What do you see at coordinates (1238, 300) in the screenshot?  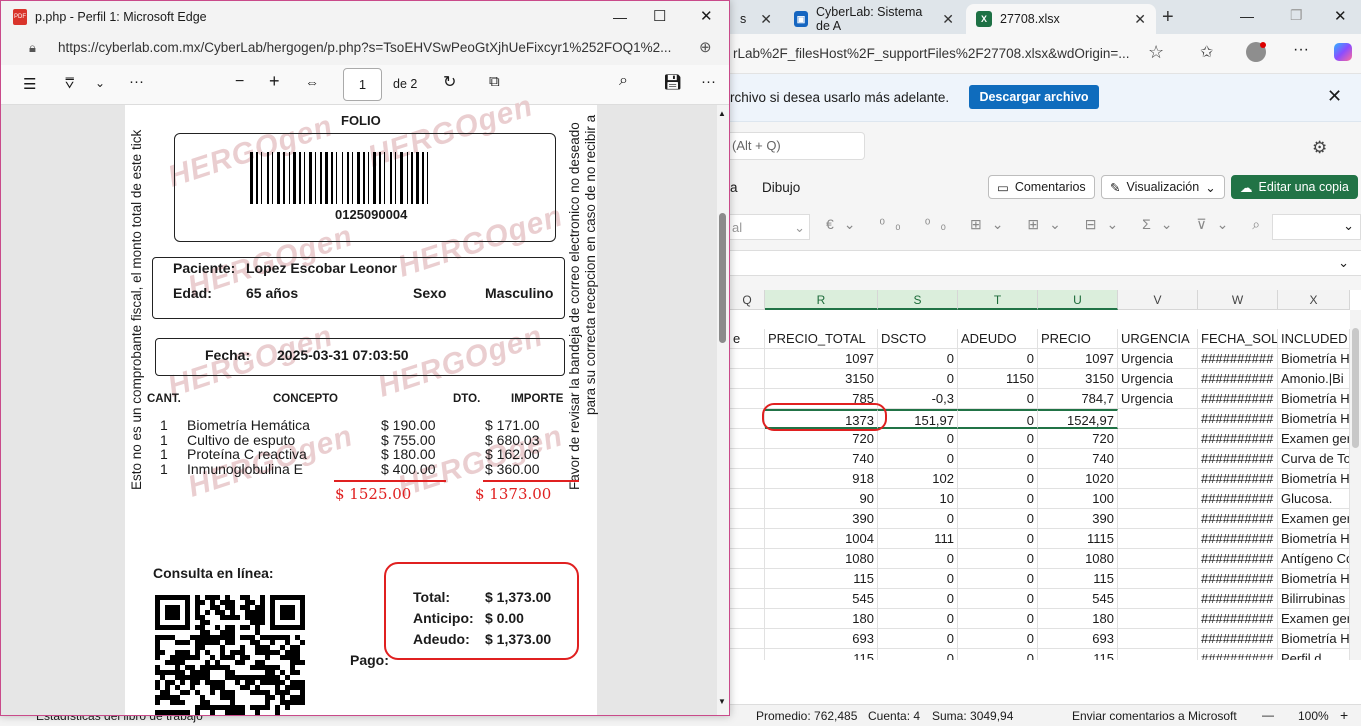 I see `column-header-w: W` at bounding box center [1238, 300].